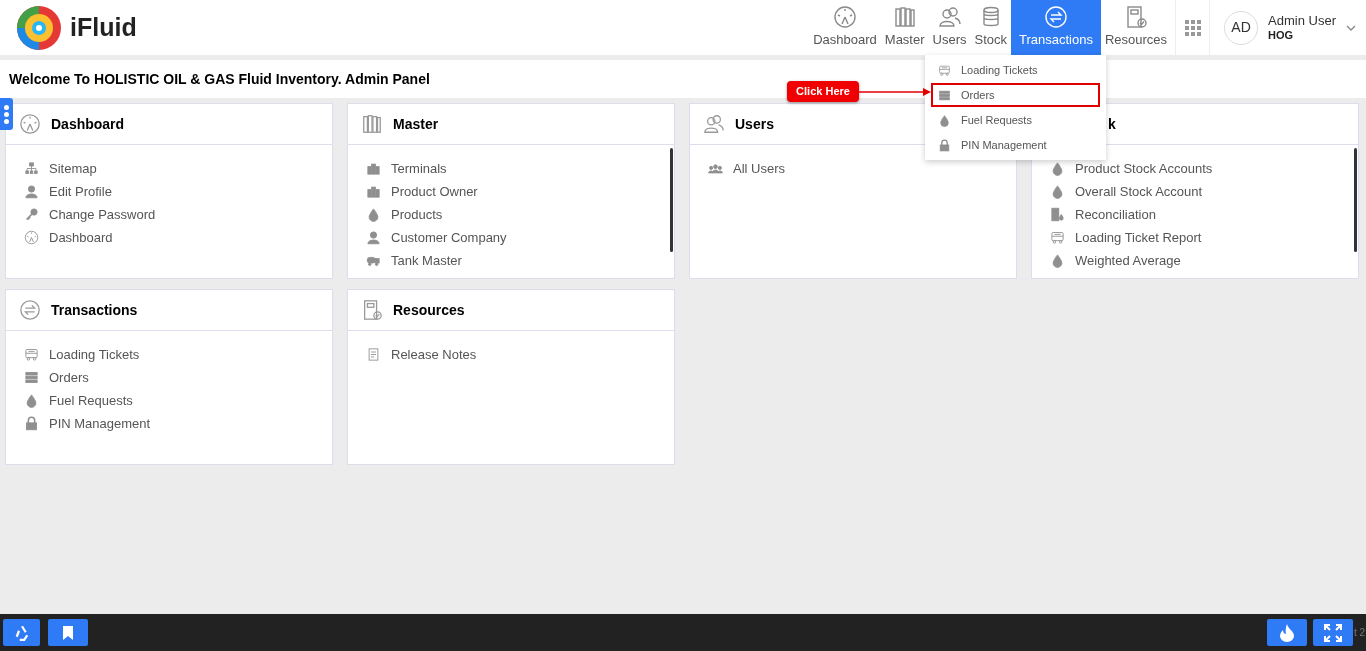  I want to click on barrels-icon, so click(1057, 214).